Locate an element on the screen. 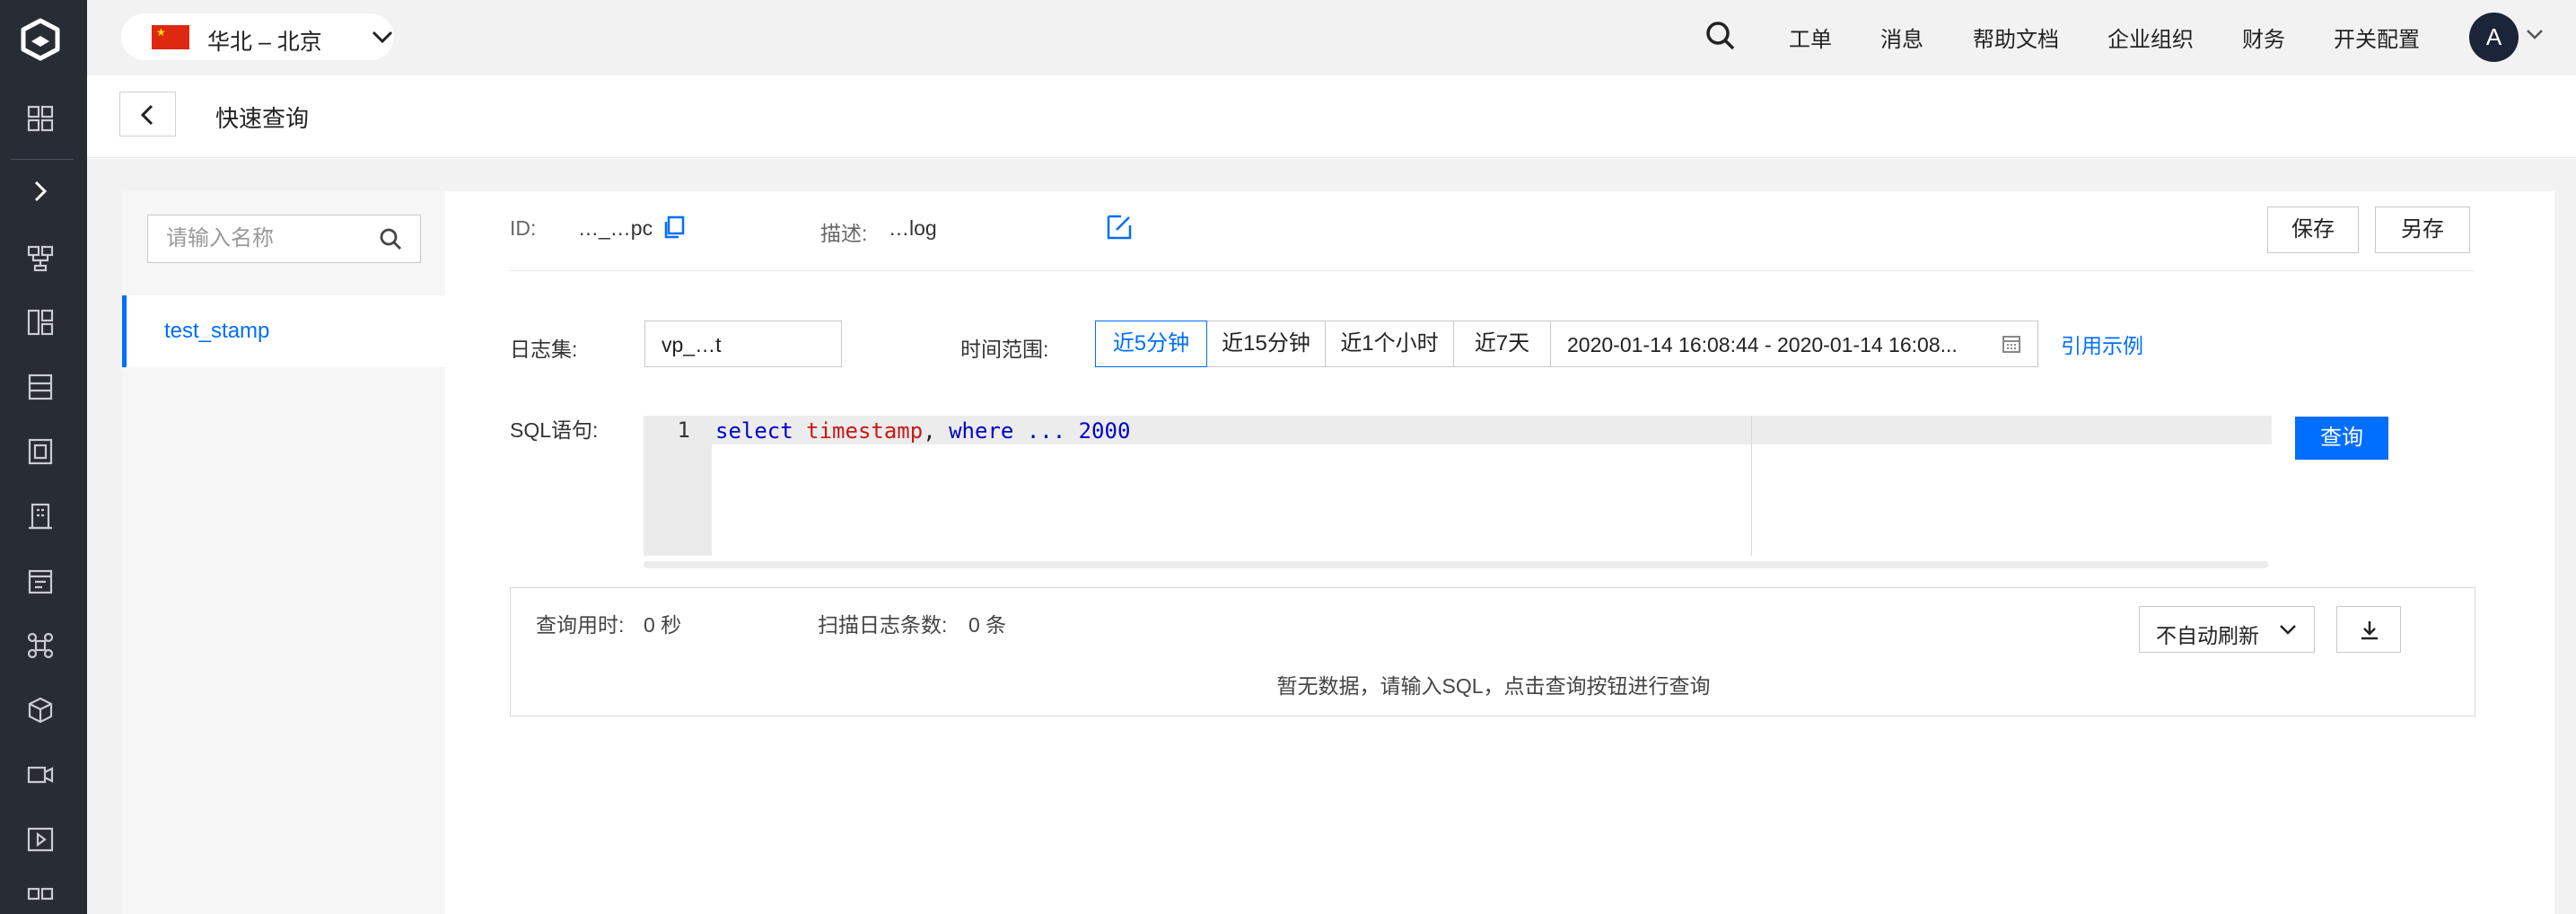  auto-refresh-select: 不自动刷新 is located at coordinates (2227, 629).